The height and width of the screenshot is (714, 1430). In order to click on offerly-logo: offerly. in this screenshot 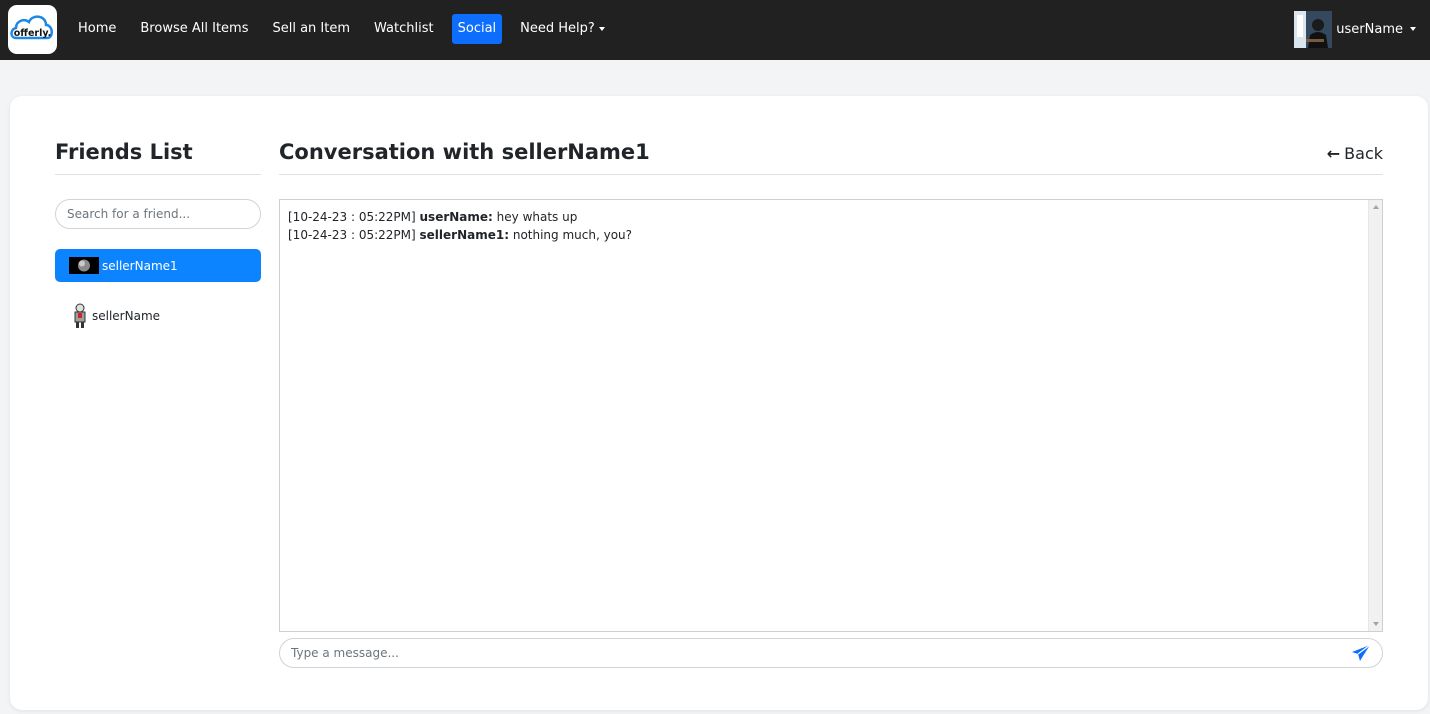, I will do `click(32, 29)`.